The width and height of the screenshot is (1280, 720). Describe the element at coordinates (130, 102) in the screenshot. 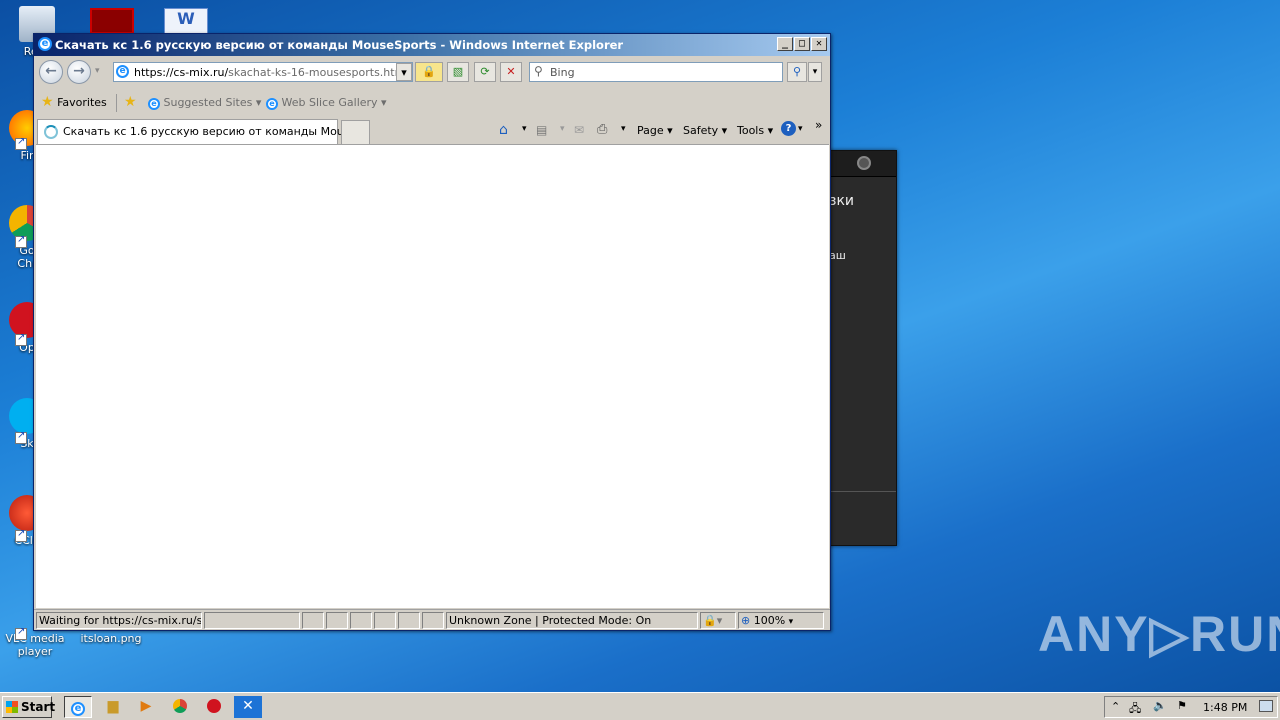

I see `add-to-favorites-icon: ★` at that location.